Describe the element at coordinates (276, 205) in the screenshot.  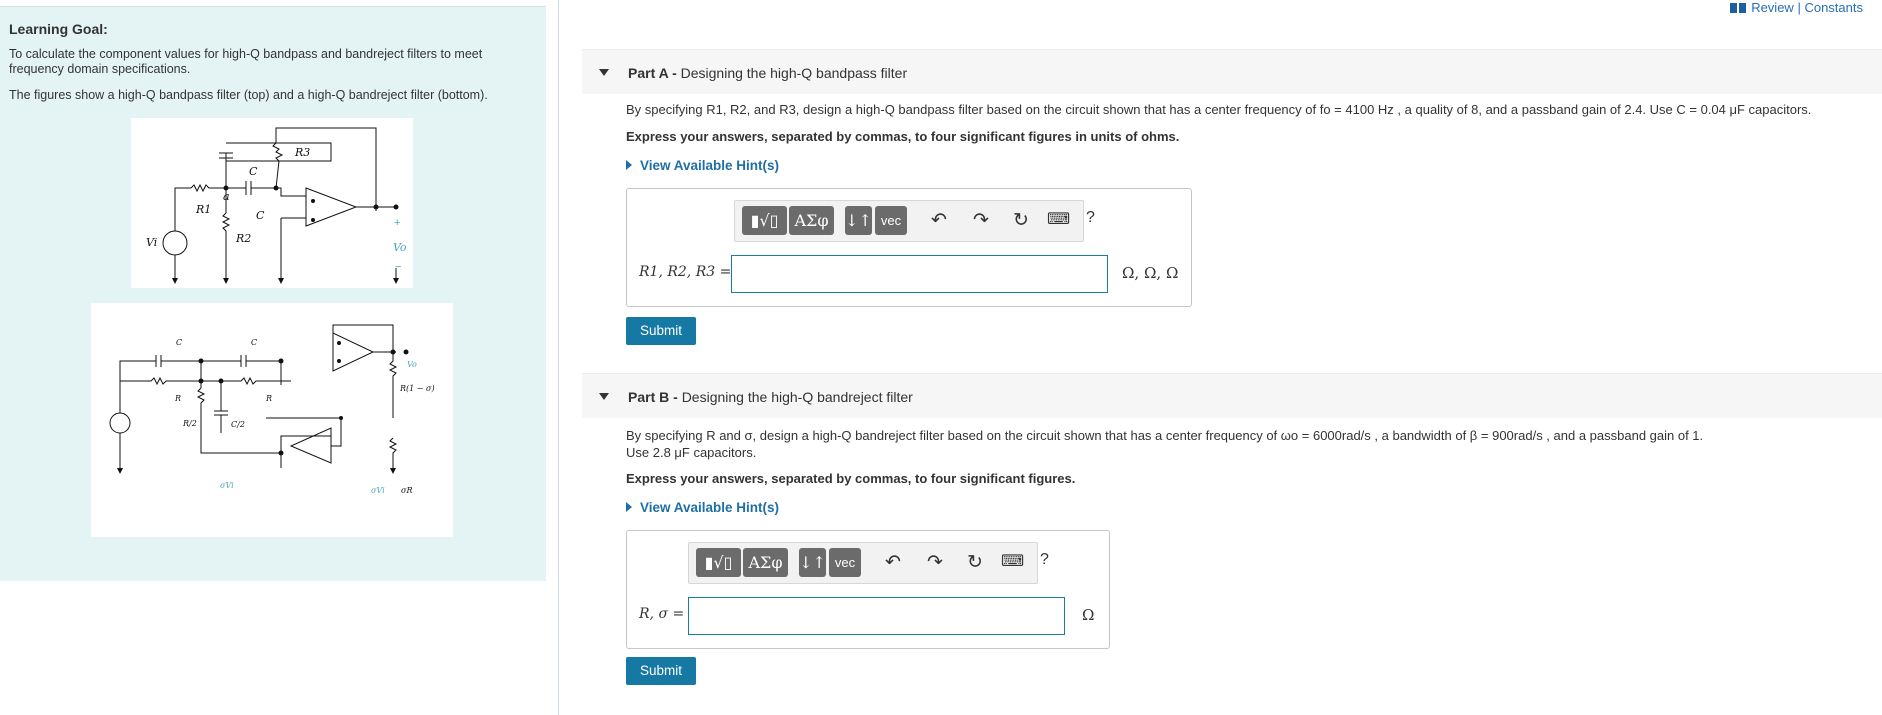
I see `bandpass-circuit-diagram: C C R1 R2 R3 a Vi Vo + −` at that location.